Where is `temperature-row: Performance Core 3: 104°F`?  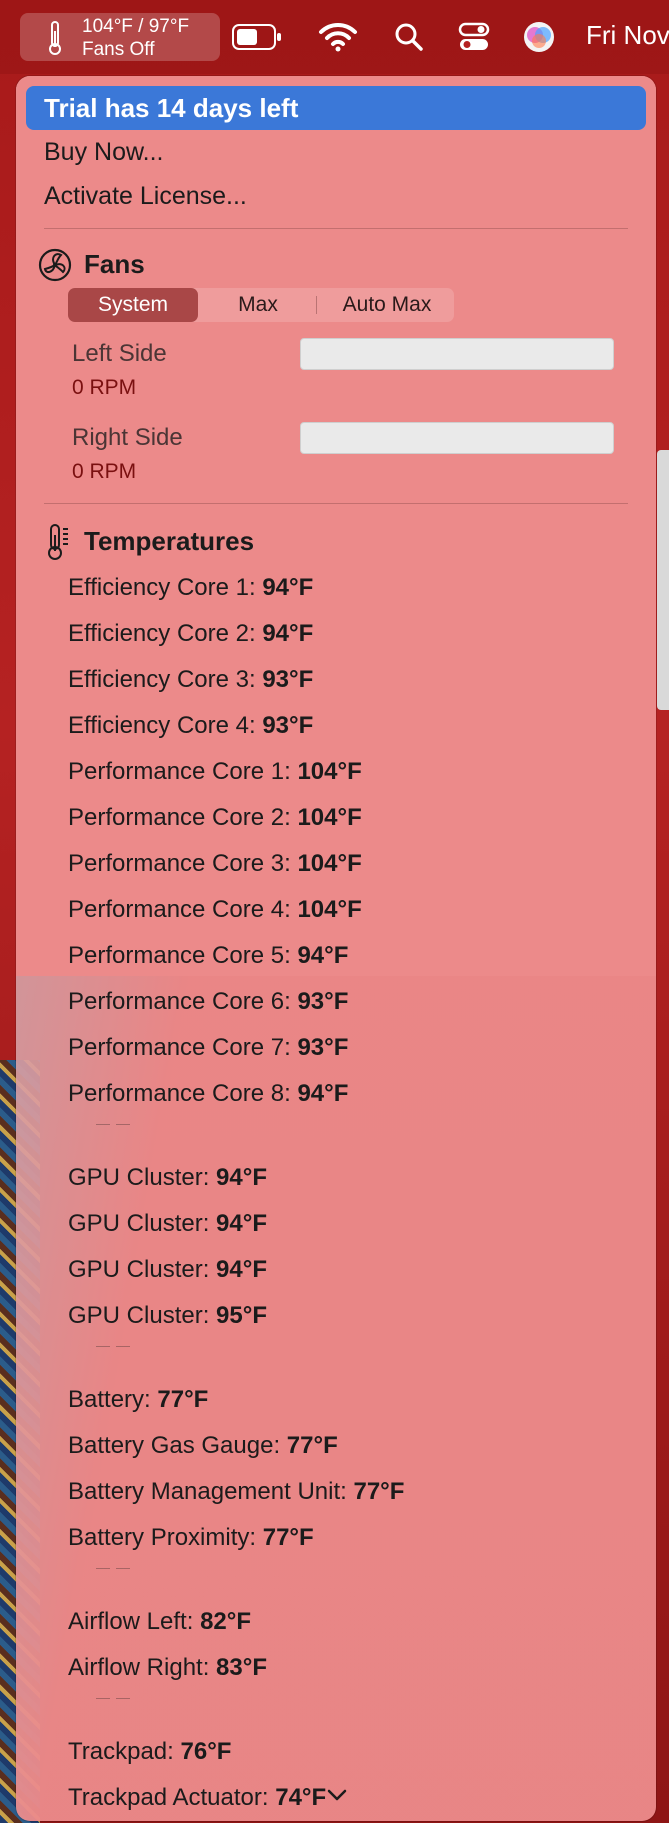 temperature-row: Performance Core 3: 104°F is located at coordinates (215, 864).